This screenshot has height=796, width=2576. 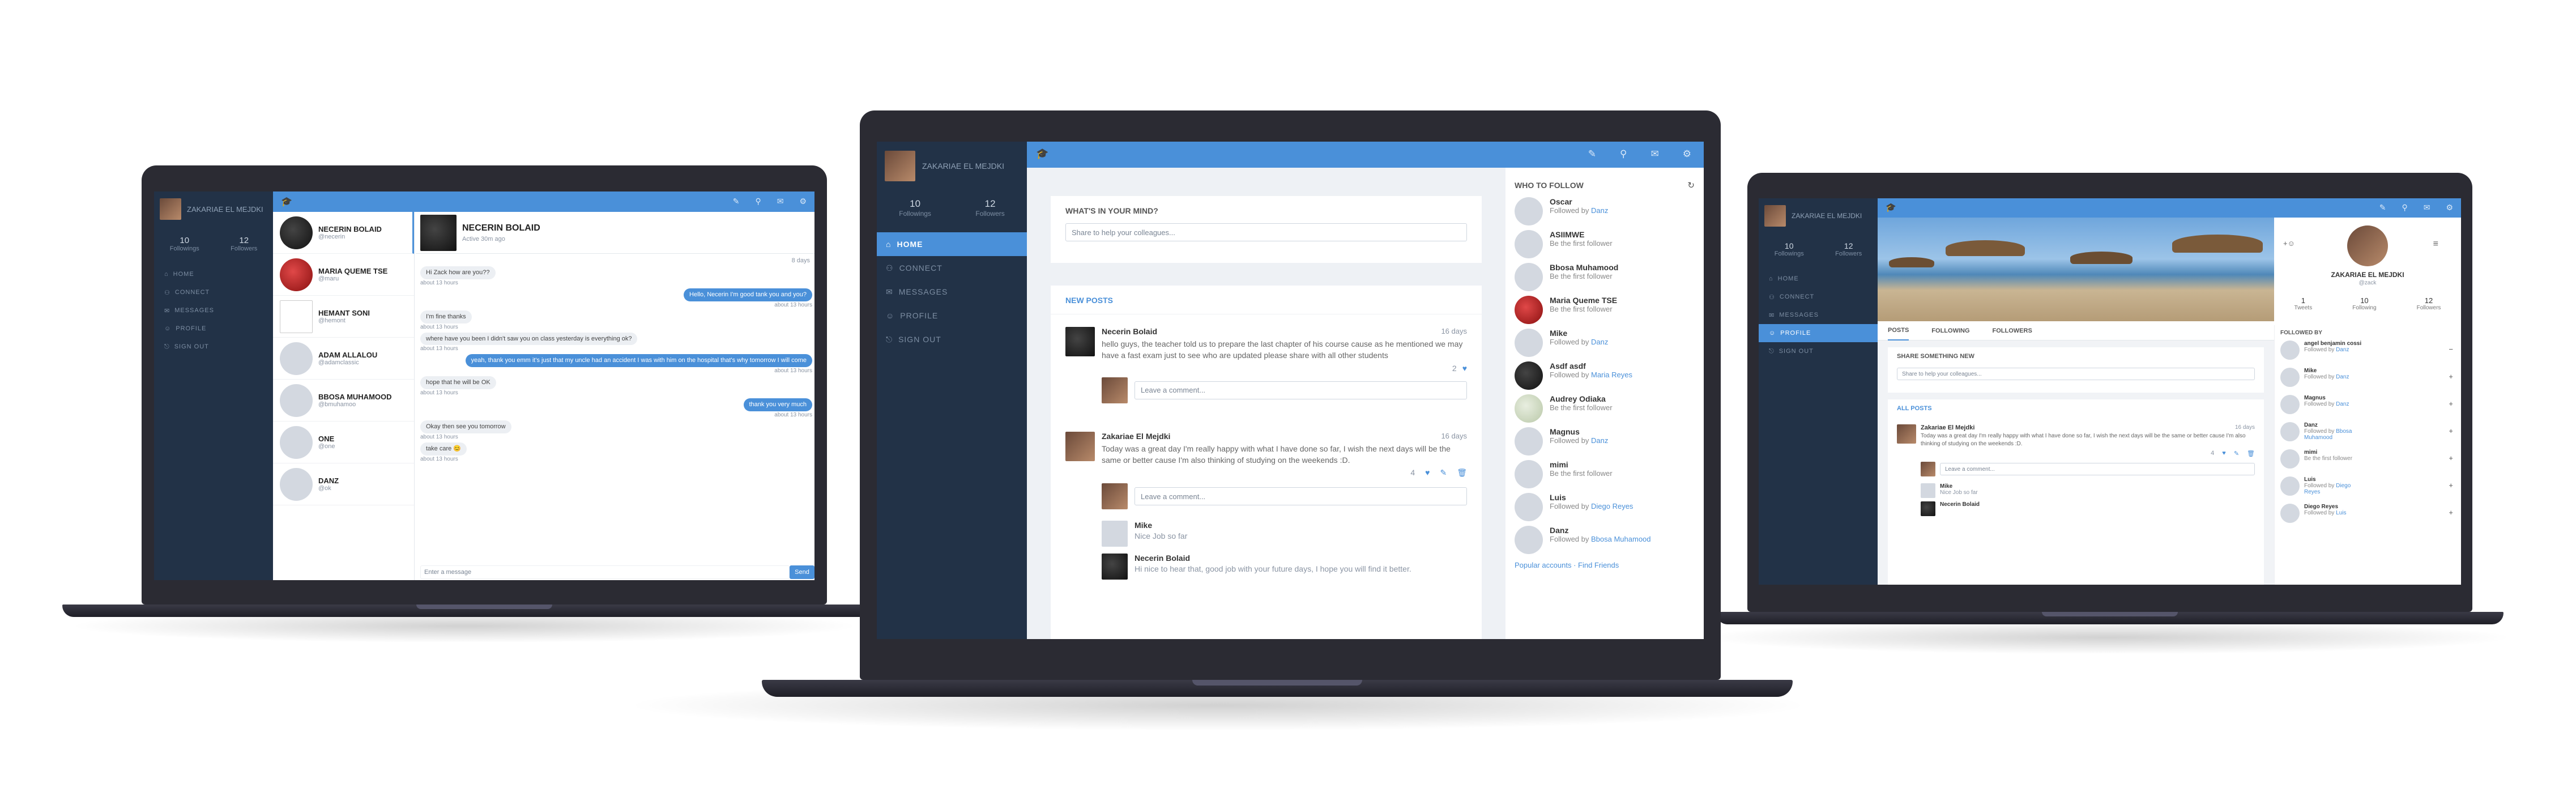 What do you see at coordinates (2367, 354) in the screenshot?
I see `follower-item: angel benjamin cossi Followed by Danz −` at bounding box center [2367, 354].